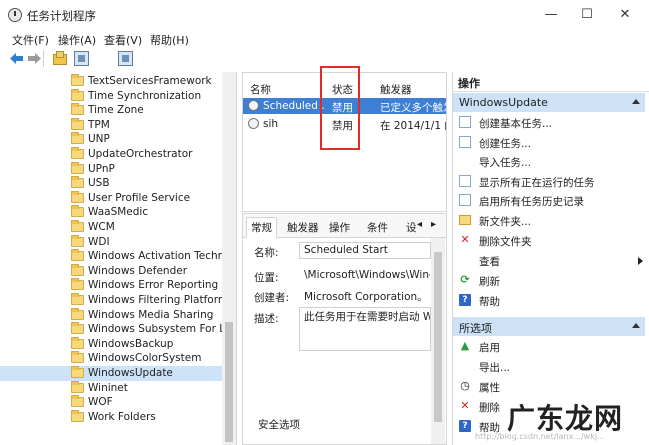  I want to click on show-hide-action-pane-icon, so click(125, 58).